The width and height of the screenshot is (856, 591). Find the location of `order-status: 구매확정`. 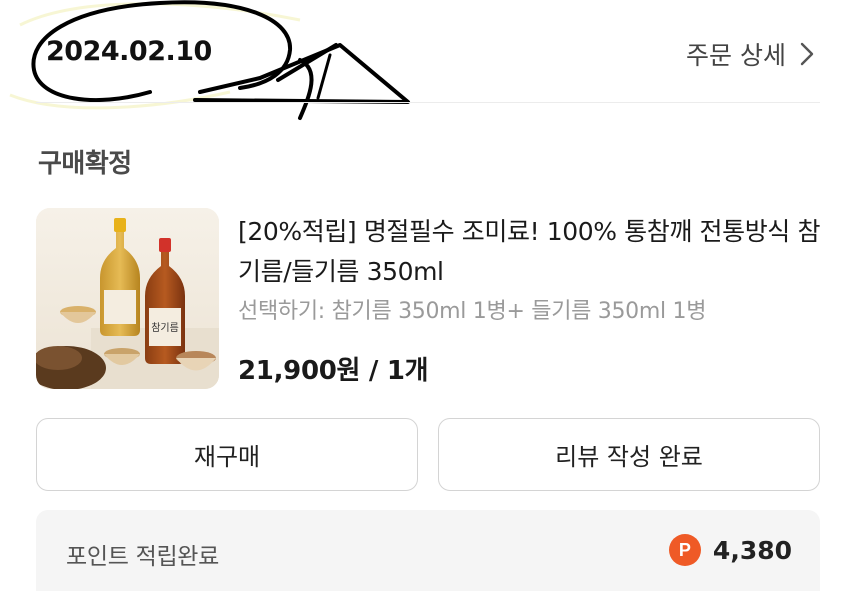

order-status: 구매확정 is located at coordinates (85, 164).